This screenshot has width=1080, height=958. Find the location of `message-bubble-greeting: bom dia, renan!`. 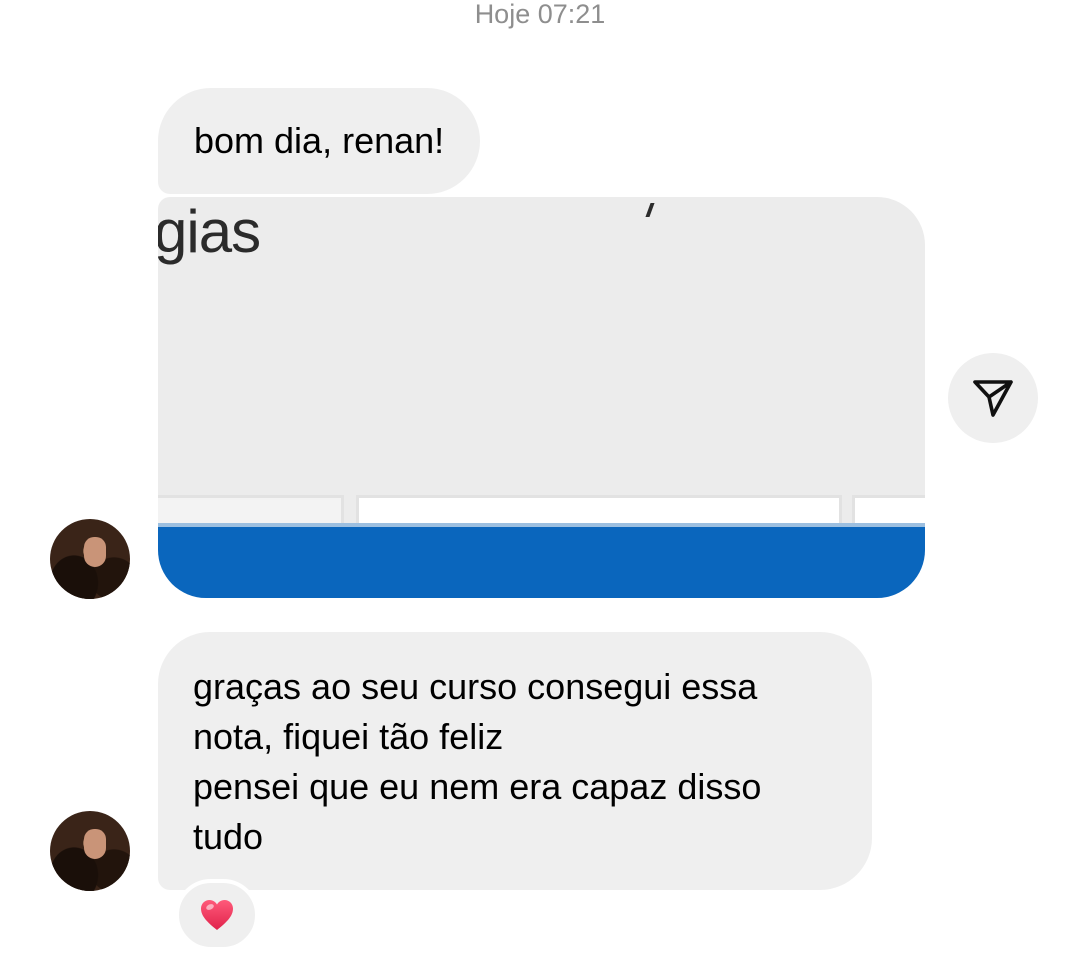

message-bubble-greeting: bom dia, renan! is located at coordinates (319, 141).